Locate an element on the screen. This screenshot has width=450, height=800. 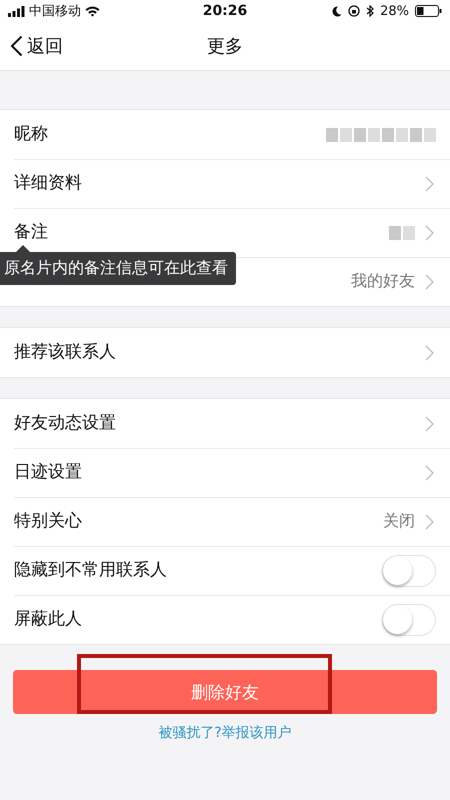
row-value: 我的好友 is located at coordinates (383, 281).